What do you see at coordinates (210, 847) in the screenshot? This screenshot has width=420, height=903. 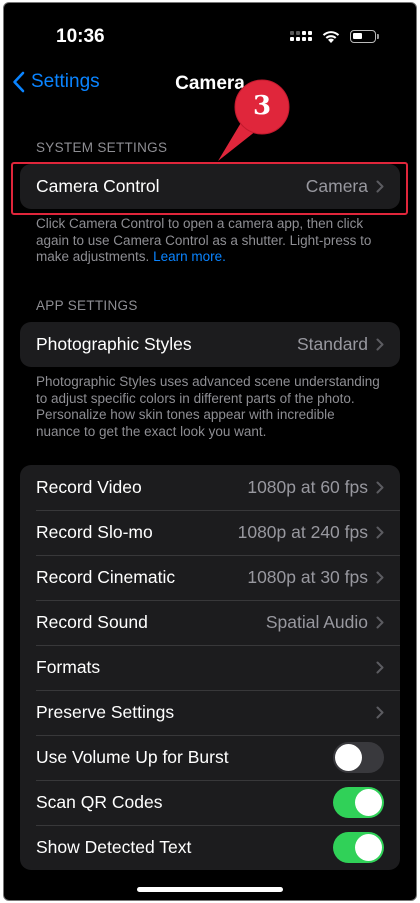 I see `show-detected-text-row: Show Detected Text` at bounding box center [210, 847].